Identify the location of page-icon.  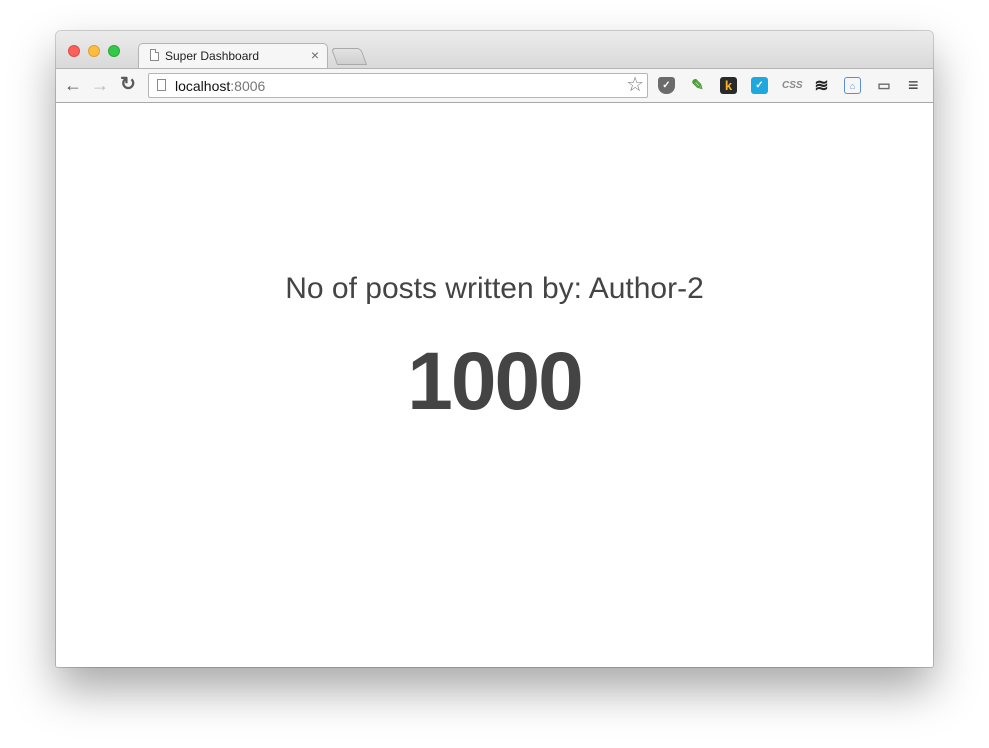
(161, 85).